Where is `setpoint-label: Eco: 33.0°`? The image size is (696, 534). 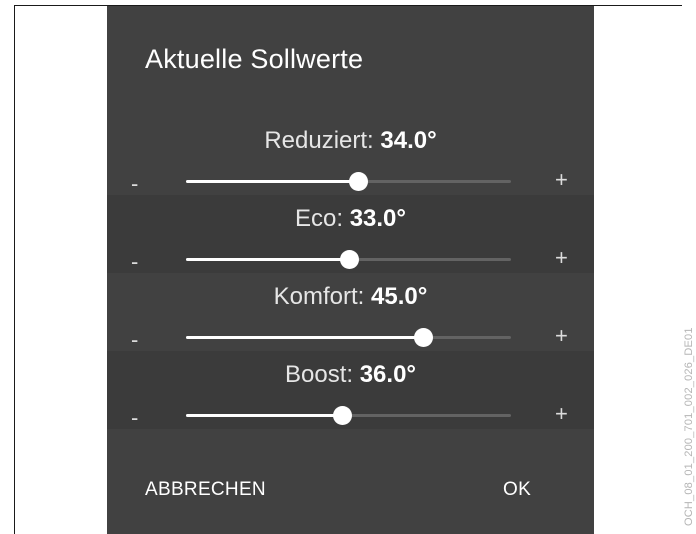 setpoint-label: Eco: 33.0° is located at coordinates (350, 219).